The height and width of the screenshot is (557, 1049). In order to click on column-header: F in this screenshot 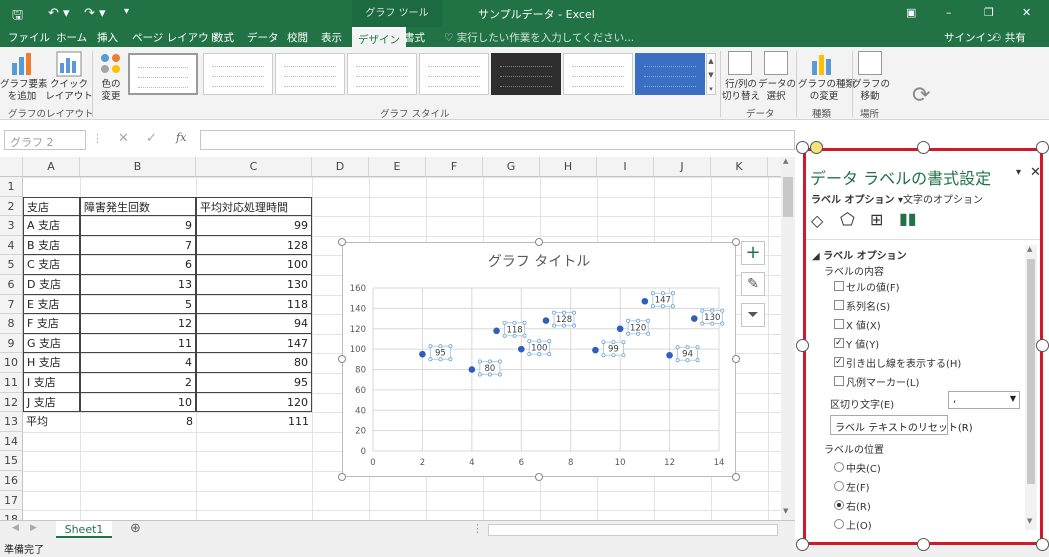, I will do `click(454, 167)`.